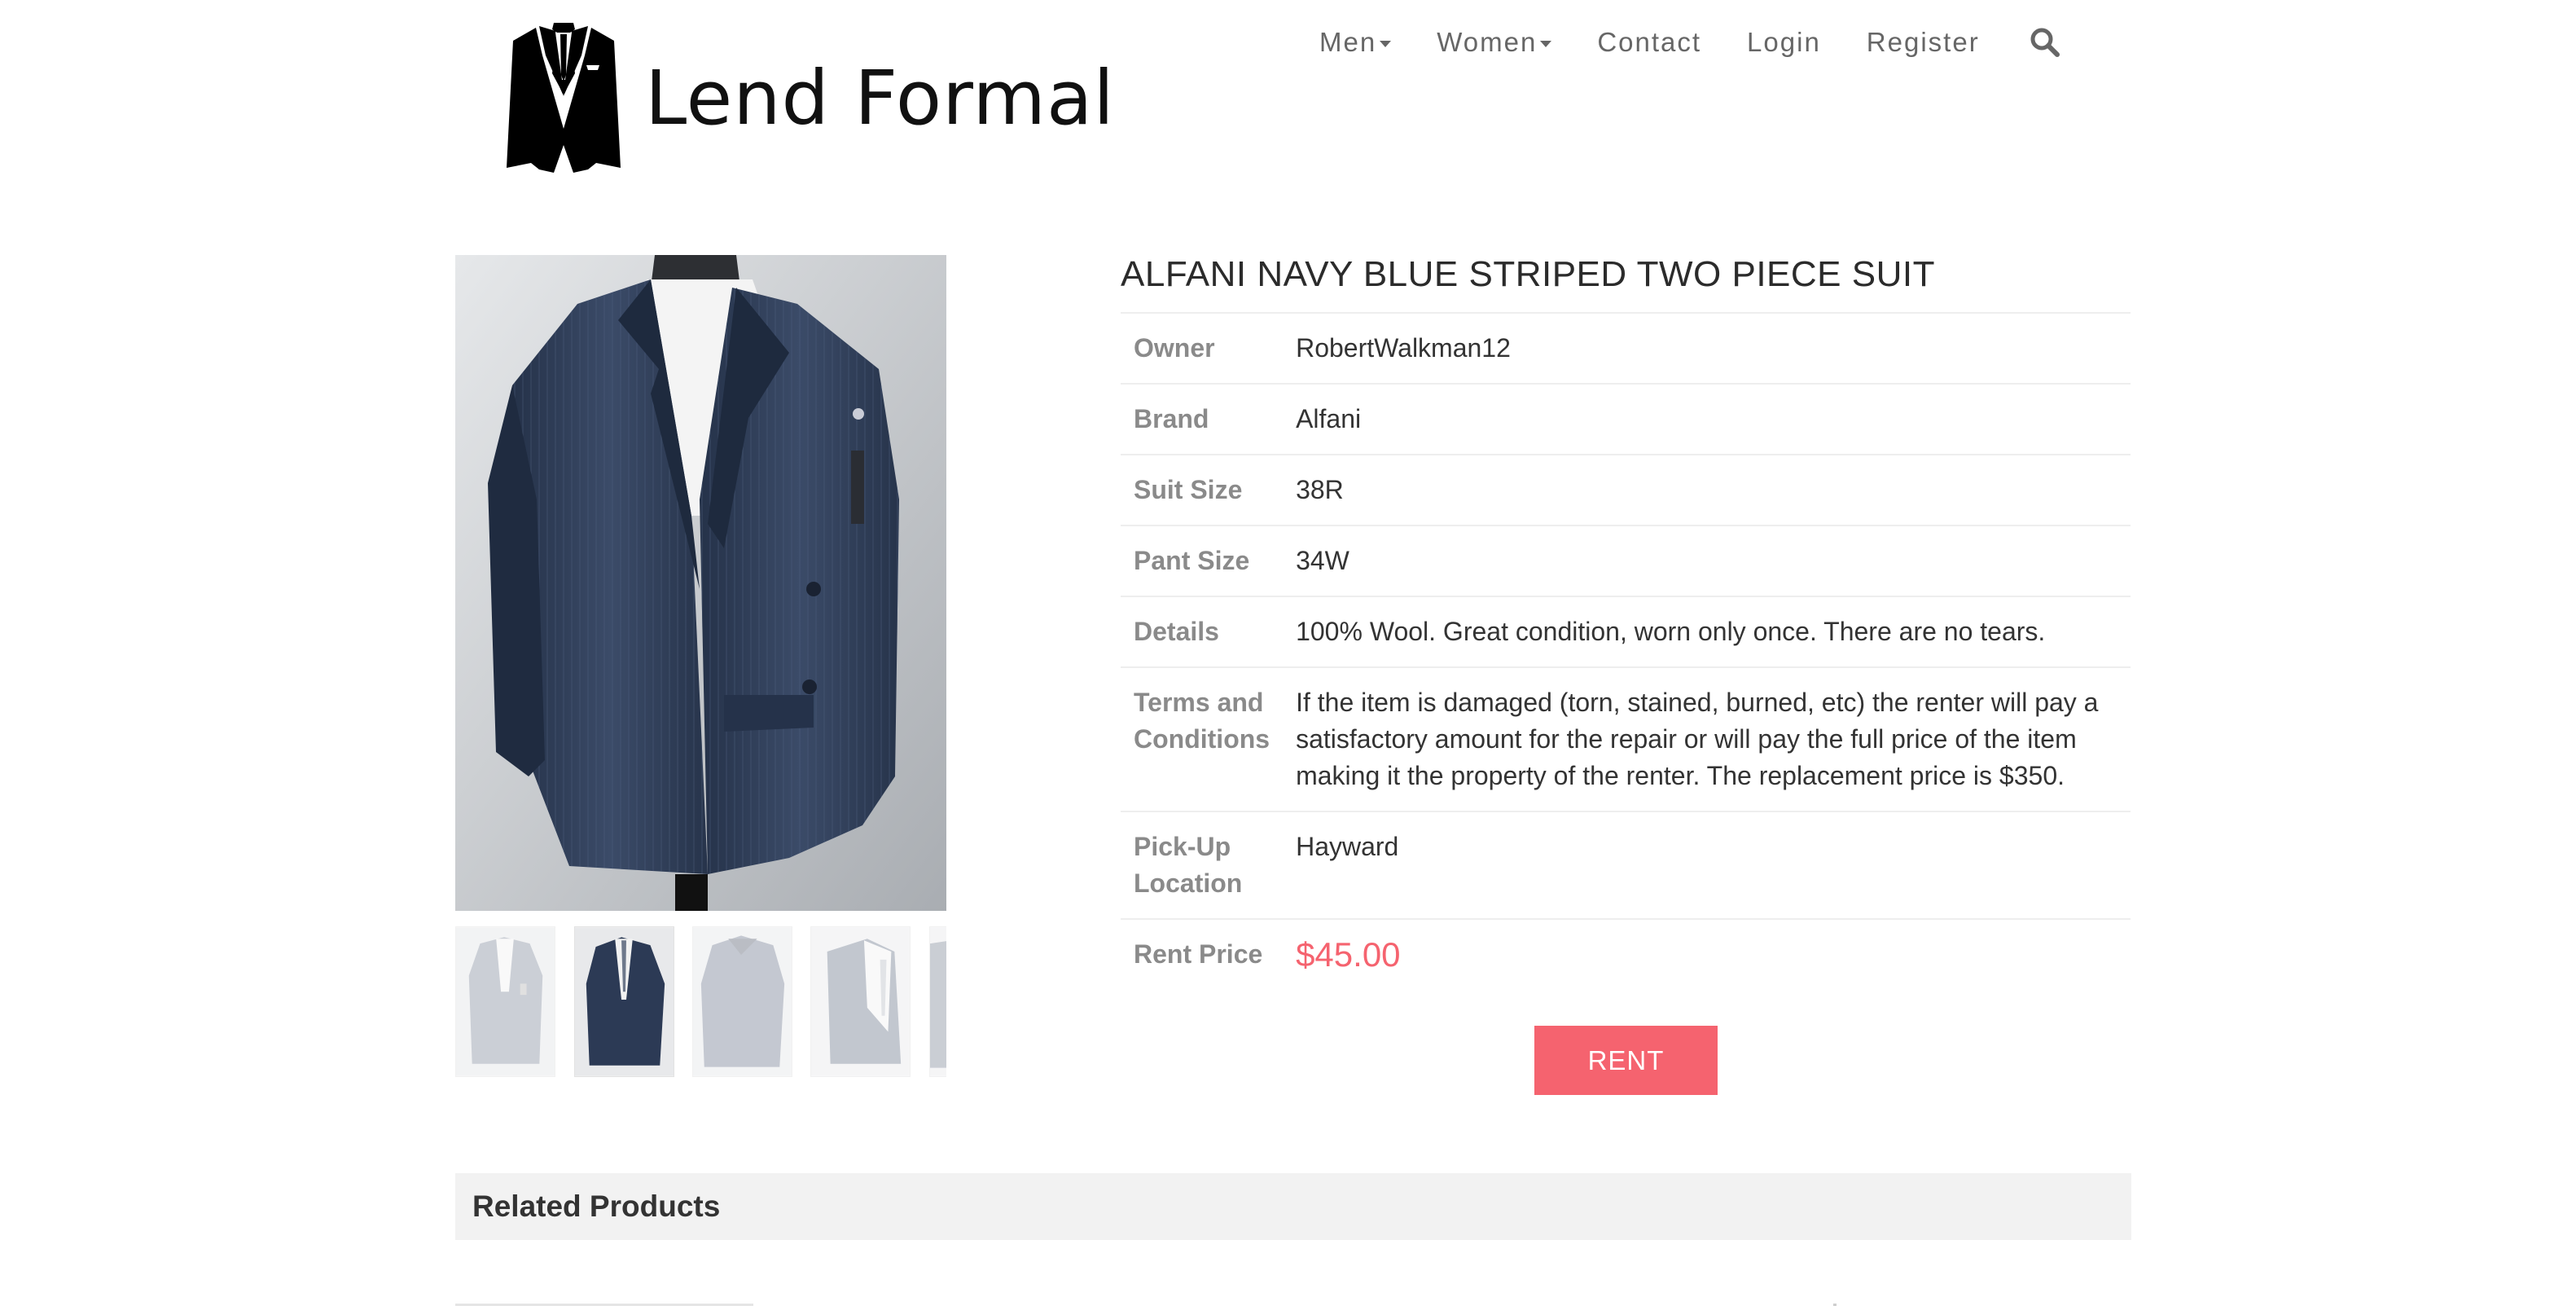  I want to click on detail-row-brand: Brand Alfani, so click(1626, 419).